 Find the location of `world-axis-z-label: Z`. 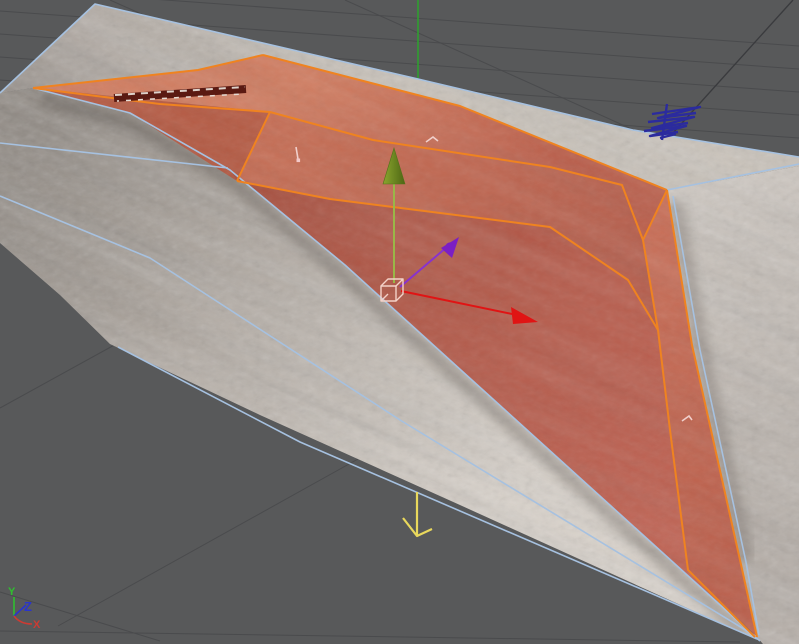

world-axis-z-label: Z is located at coordinates (28, 606).